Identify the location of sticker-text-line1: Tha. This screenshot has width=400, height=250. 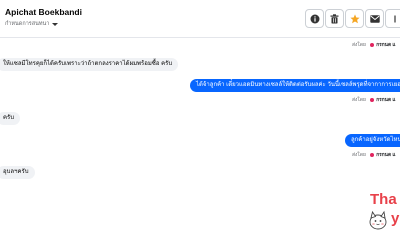
(383, 199).